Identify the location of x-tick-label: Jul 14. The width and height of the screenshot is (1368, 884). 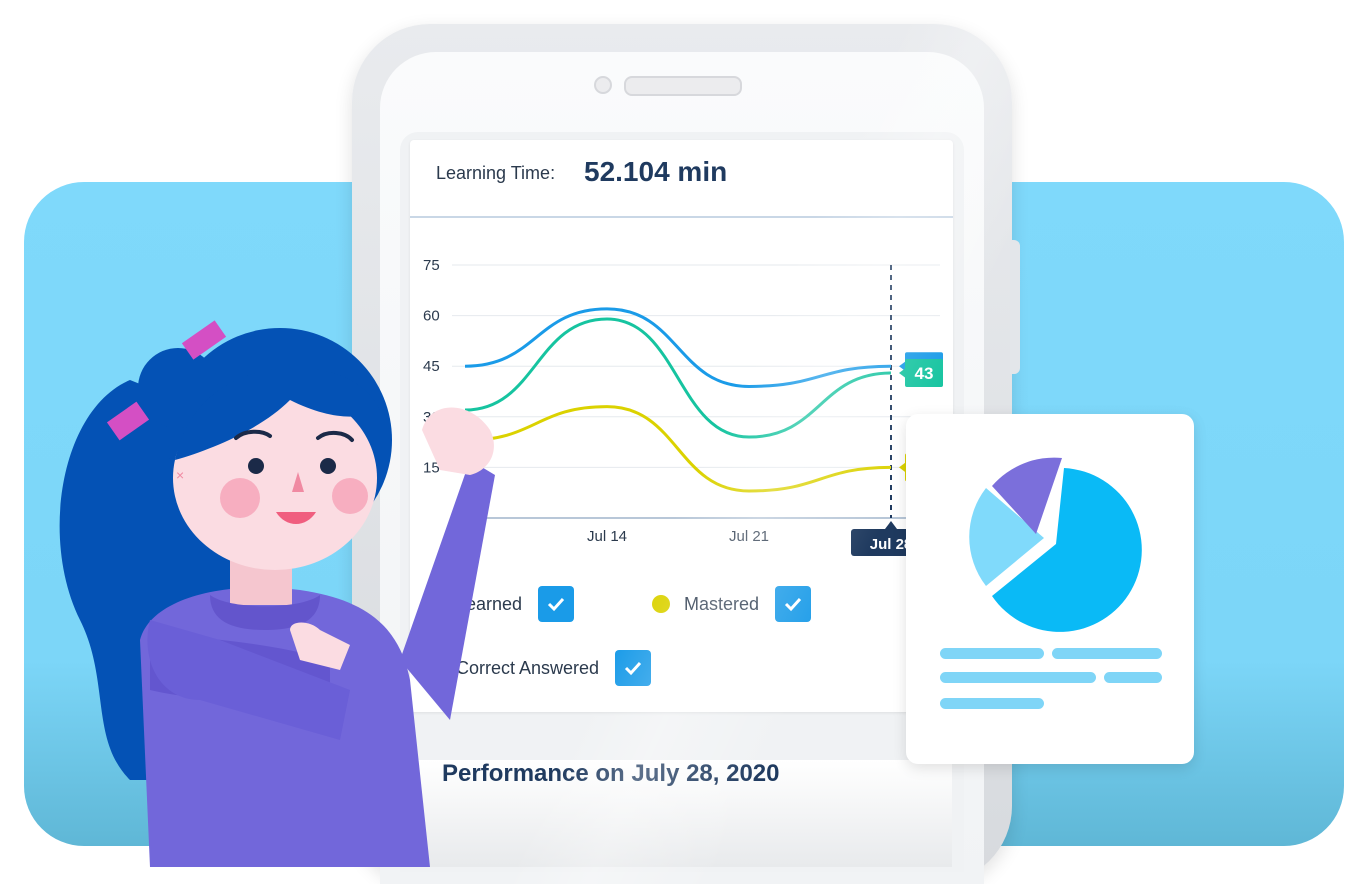
(607, 536).